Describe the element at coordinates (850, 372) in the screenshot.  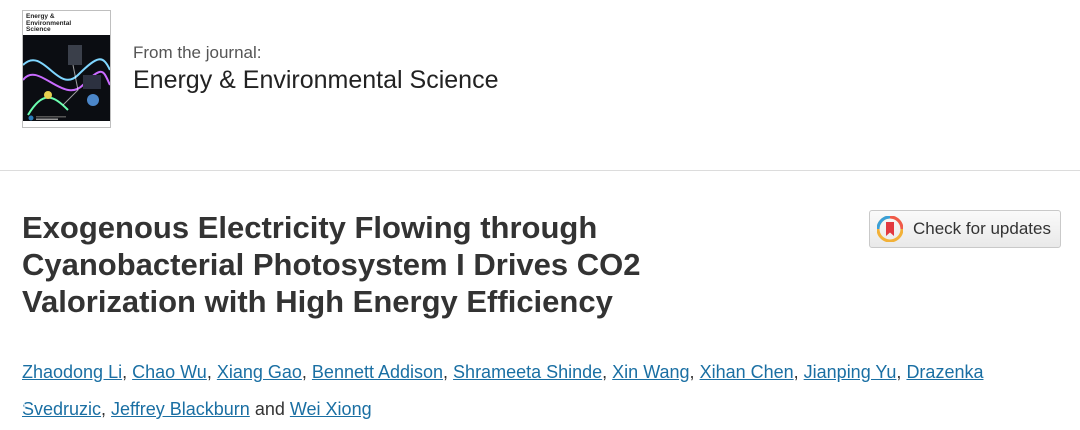
I see `author-link: Jianping Yu` at that location.